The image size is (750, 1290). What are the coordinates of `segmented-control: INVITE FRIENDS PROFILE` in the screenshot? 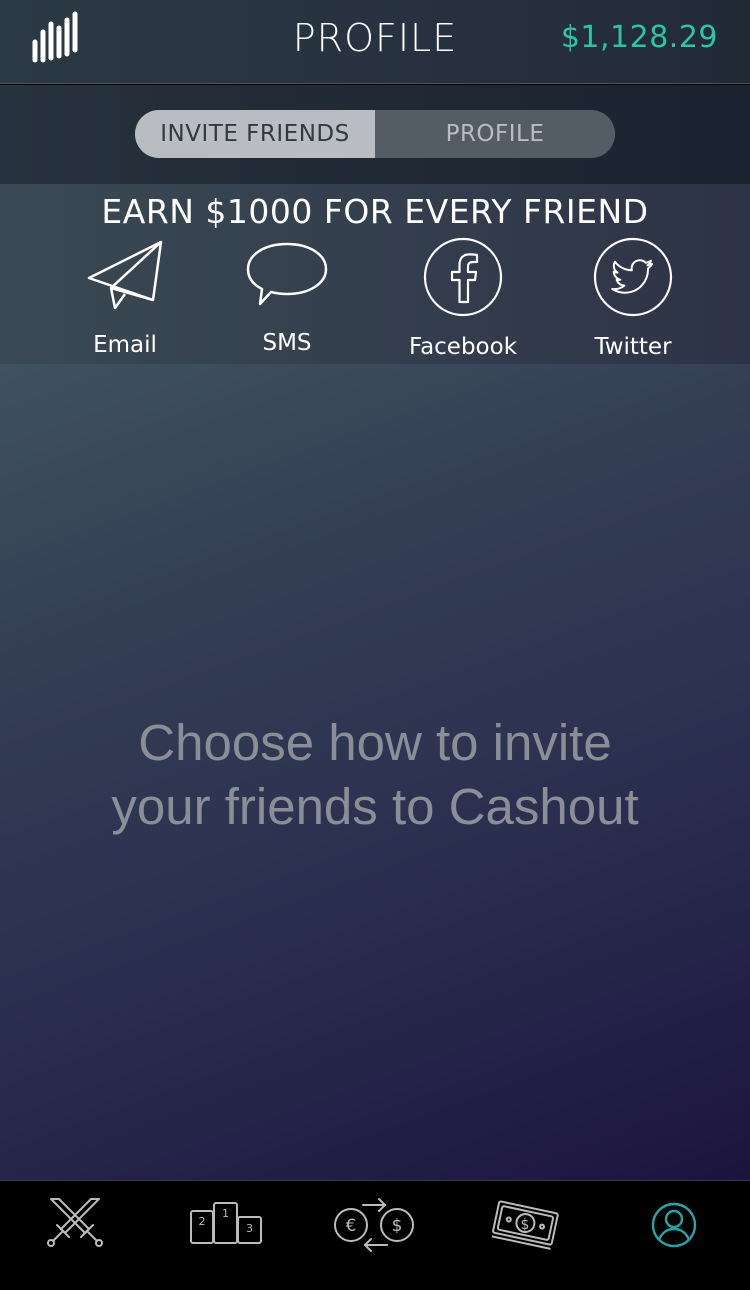 It's located at (375, 134).